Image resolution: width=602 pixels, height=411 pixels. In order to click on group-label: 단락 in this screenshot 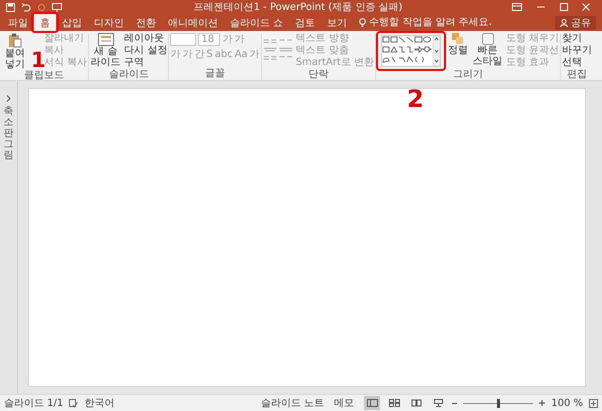, I will do `click(318, 75)`.